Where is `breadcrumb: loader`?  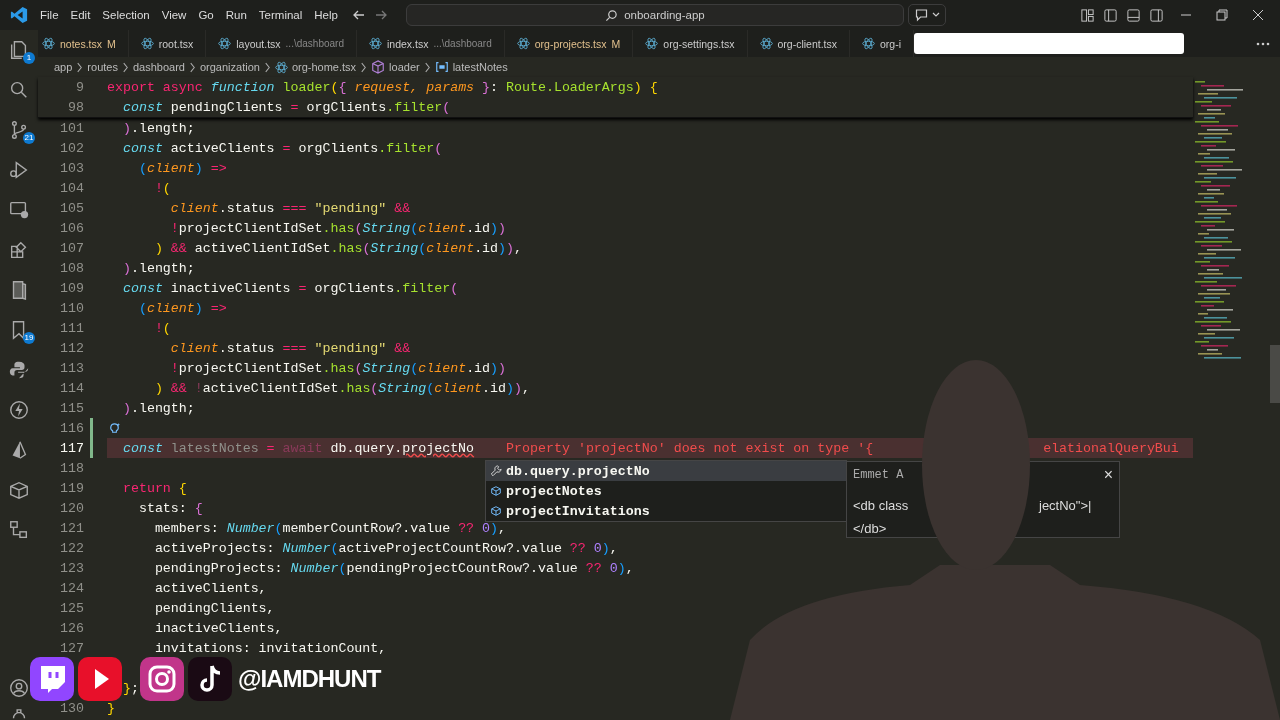 breadcrumb: loader is located at coordinates (404, 67).